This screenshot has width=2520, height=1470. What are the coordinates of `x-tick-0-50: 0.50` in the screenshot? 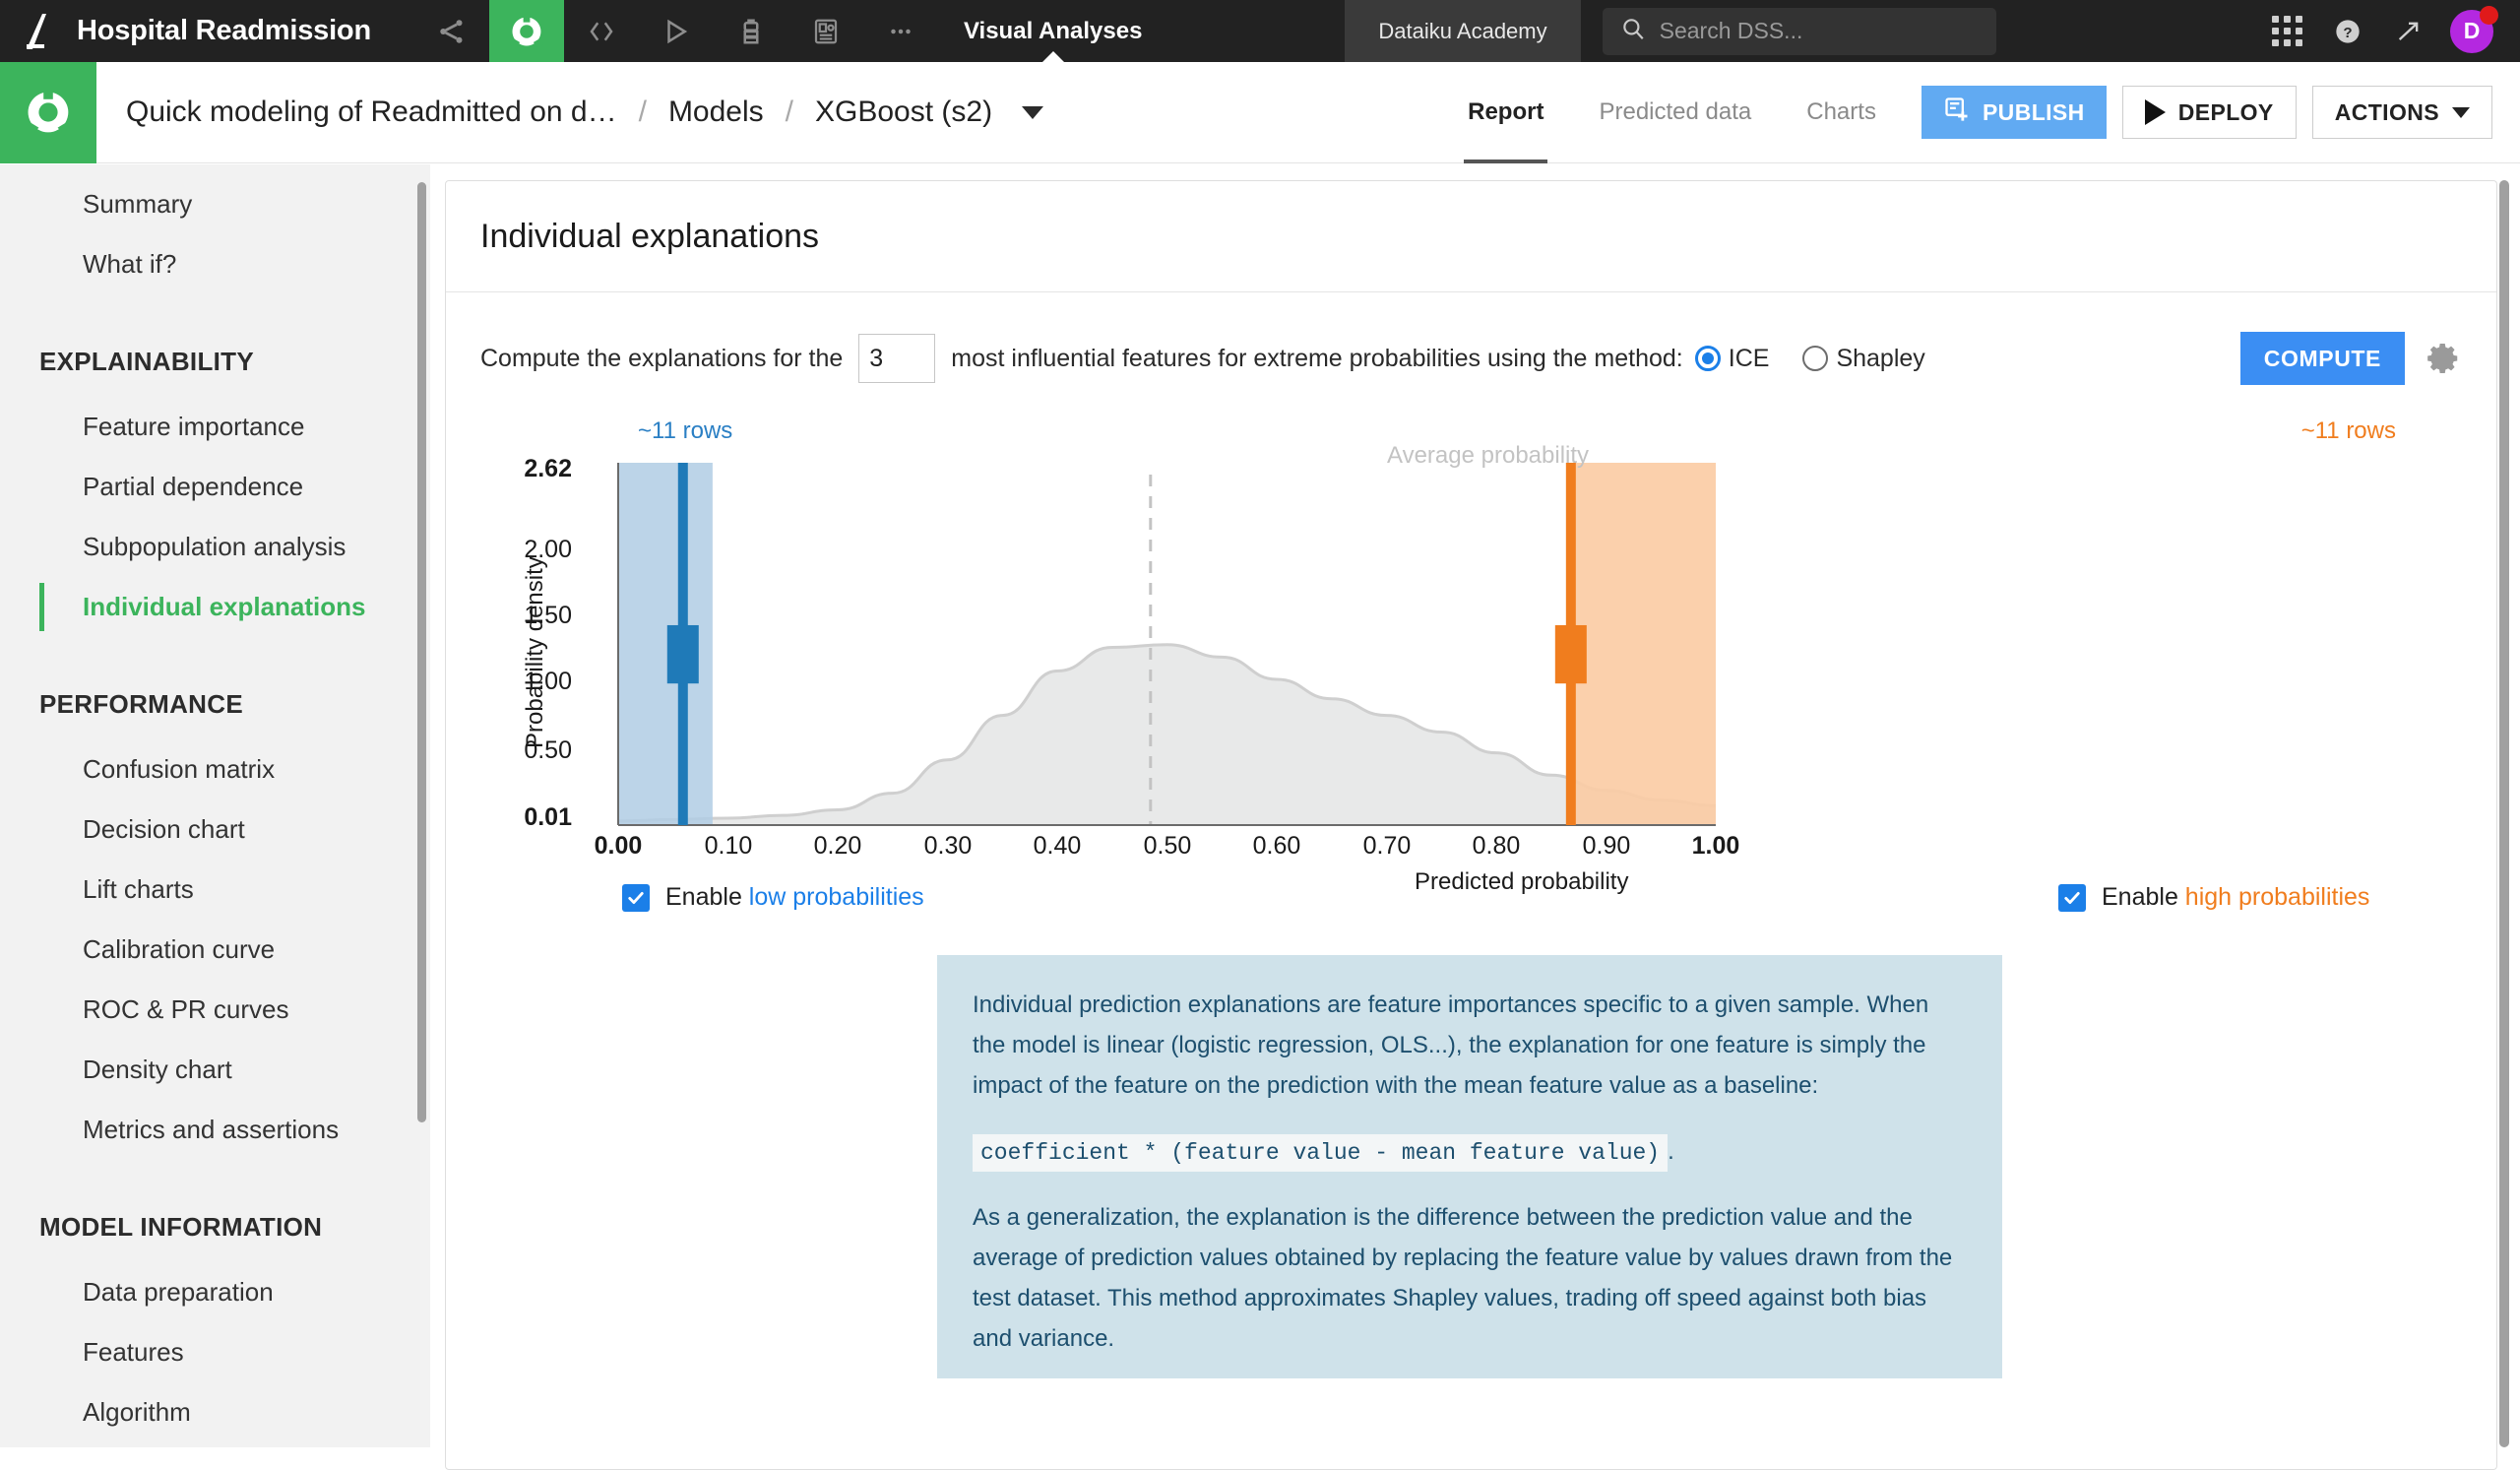 It's located at (1167, 846).